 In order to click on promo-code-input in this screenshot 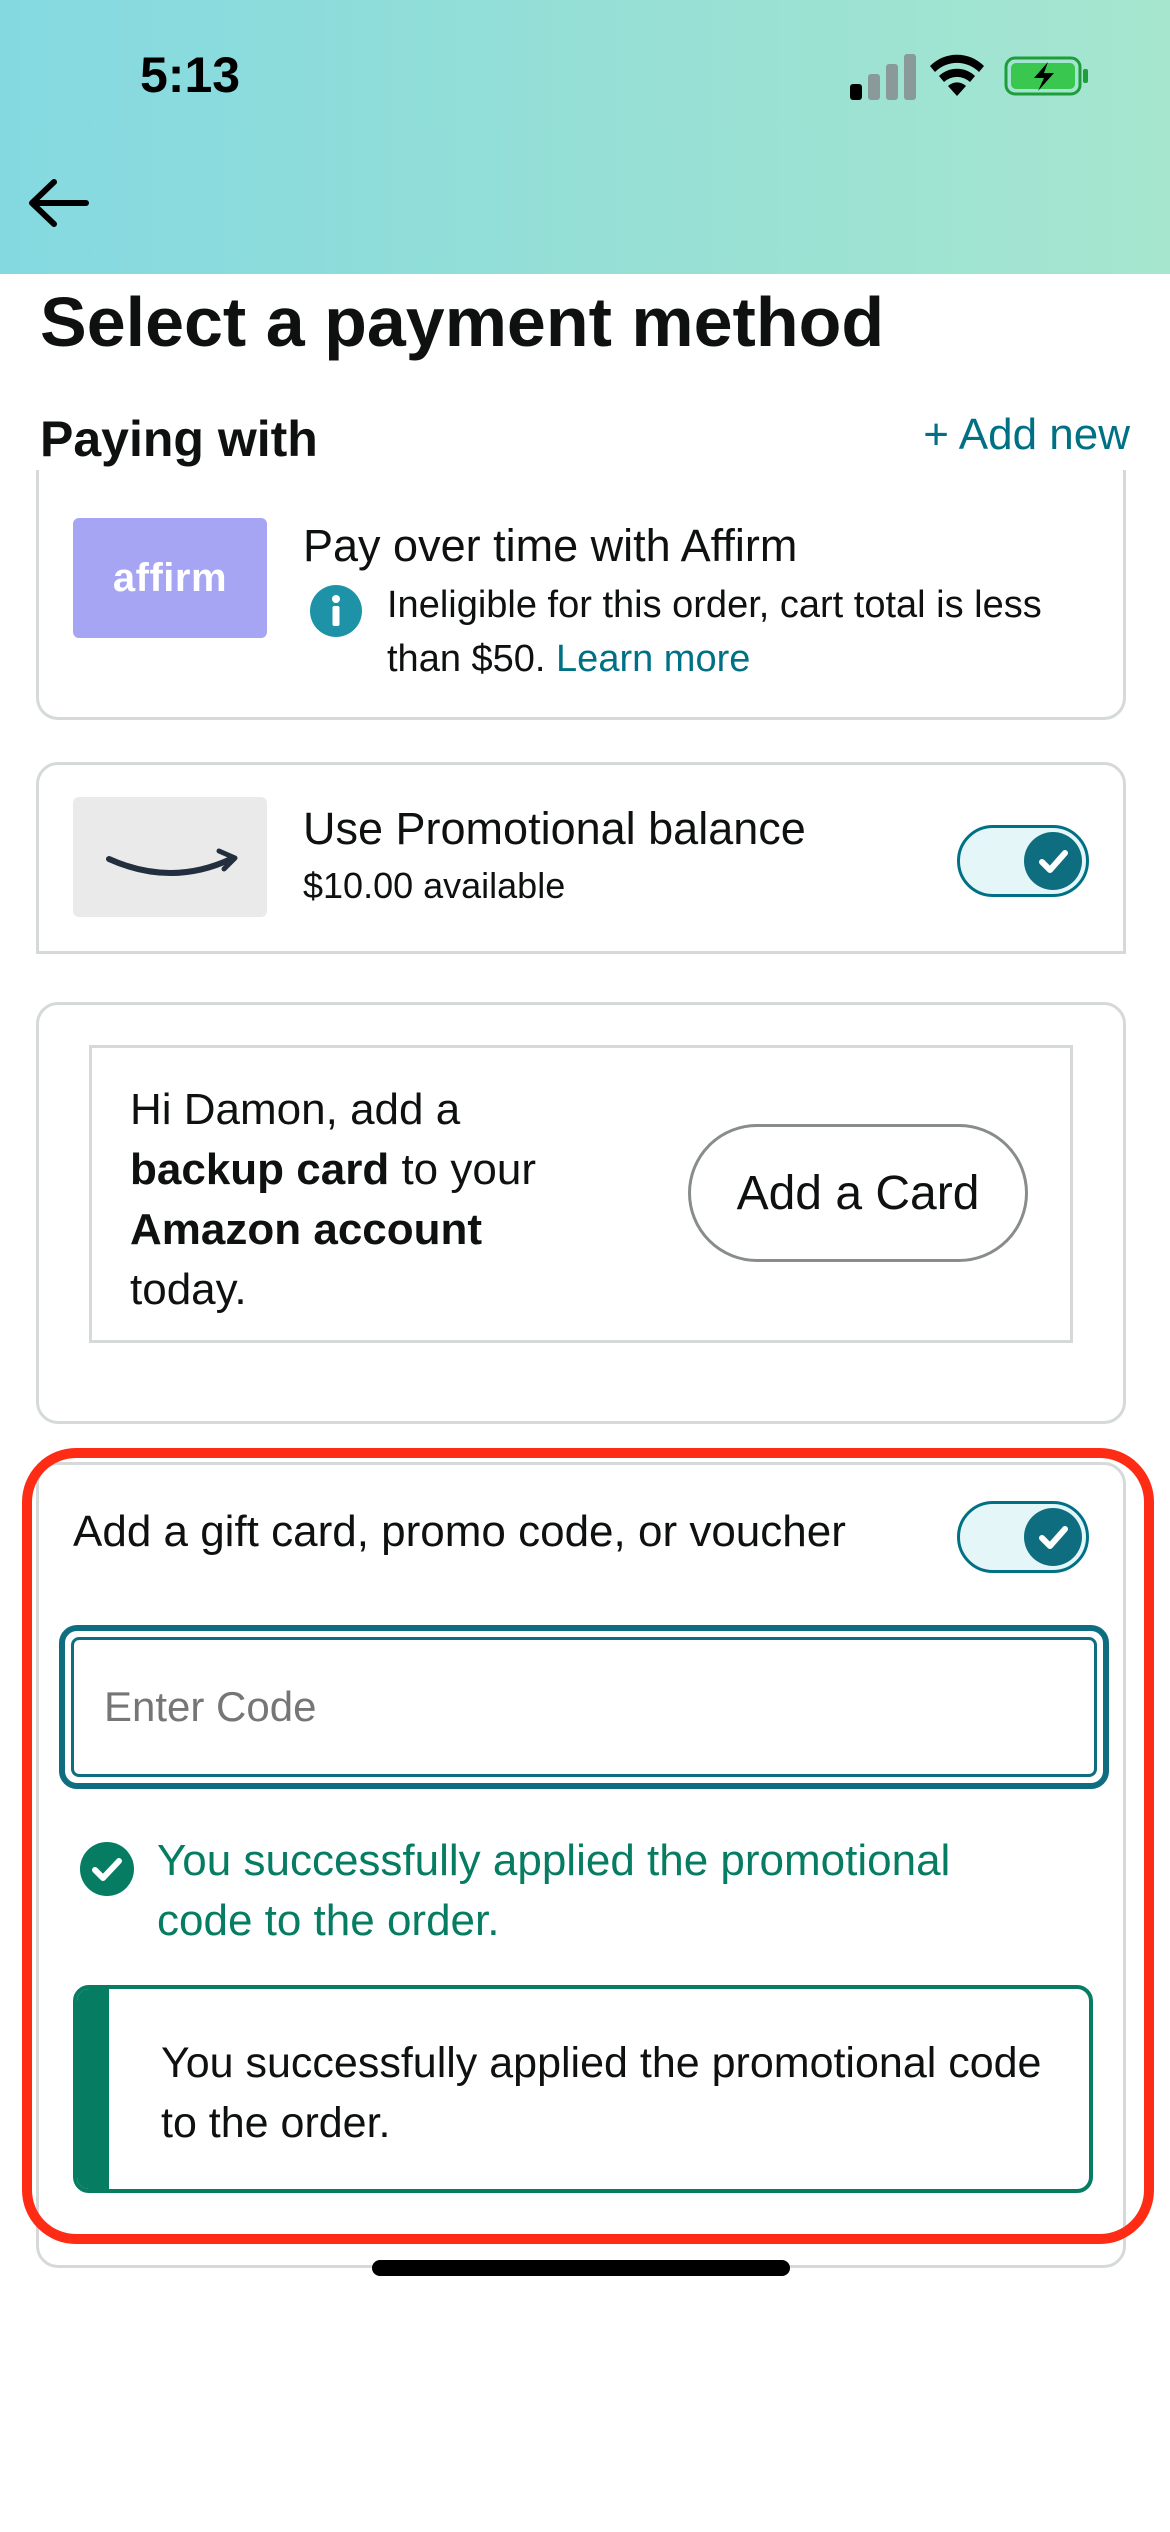, I will do `click(584, 1707)`.